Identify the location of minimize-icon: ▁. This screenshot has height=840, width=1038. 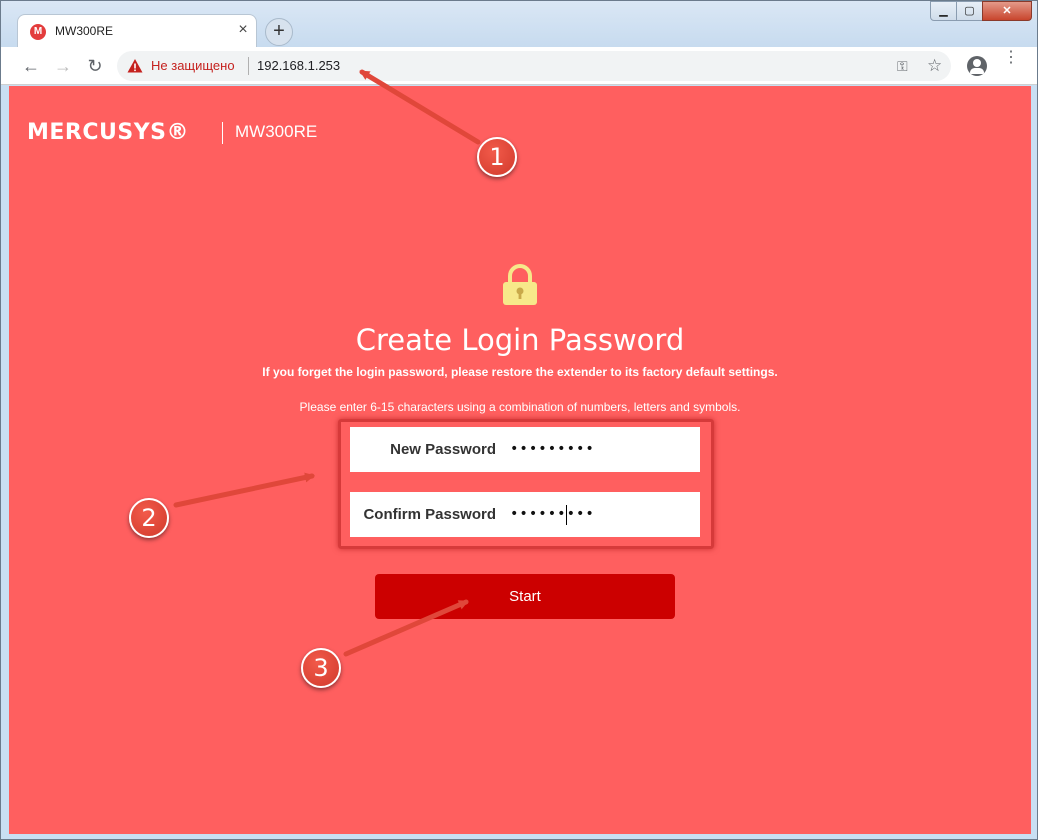
(943, 11).